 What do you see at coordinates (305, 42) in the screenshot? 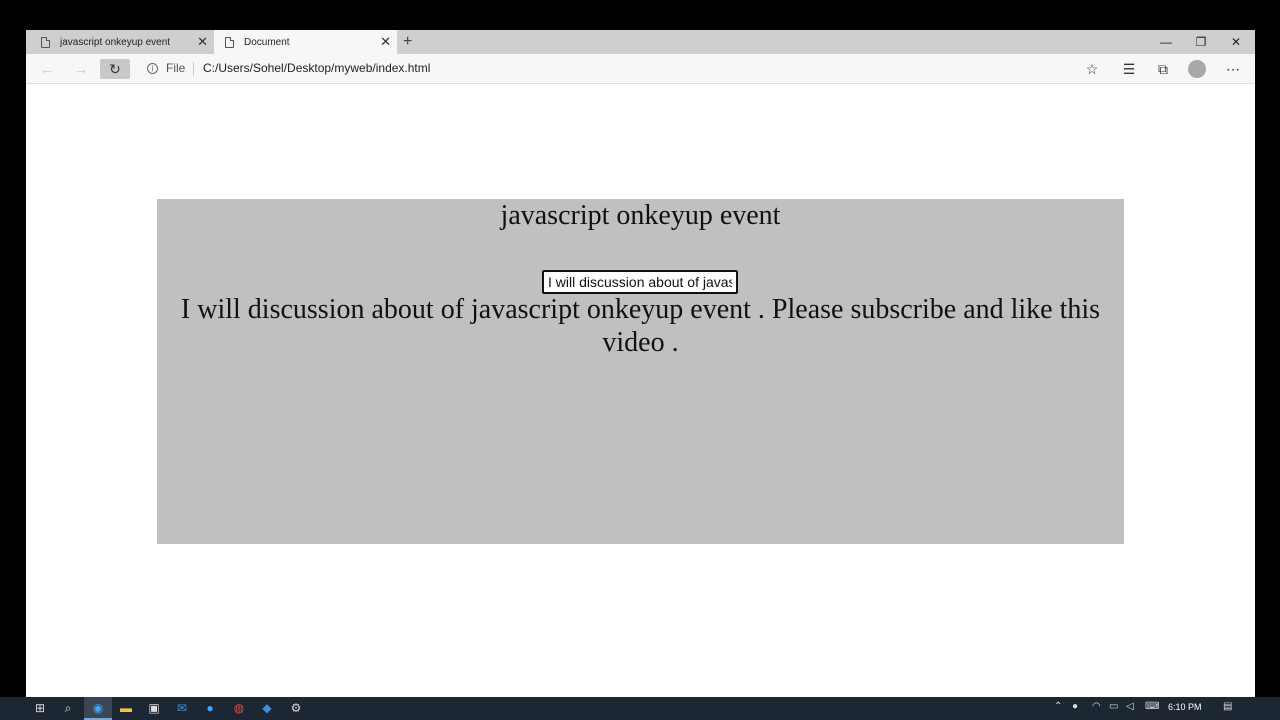
I see `tab-document: Document ✕` at bounding box center [305, 42].